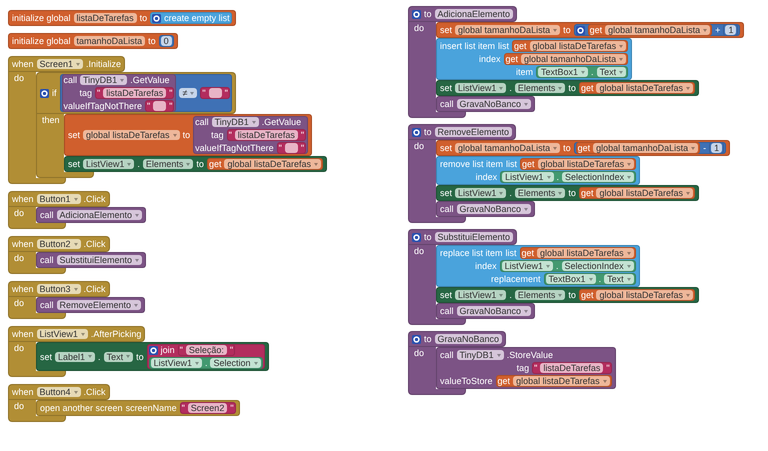 The image size is (768, 451). I want to click on text-field: 0, so click(166, 41).